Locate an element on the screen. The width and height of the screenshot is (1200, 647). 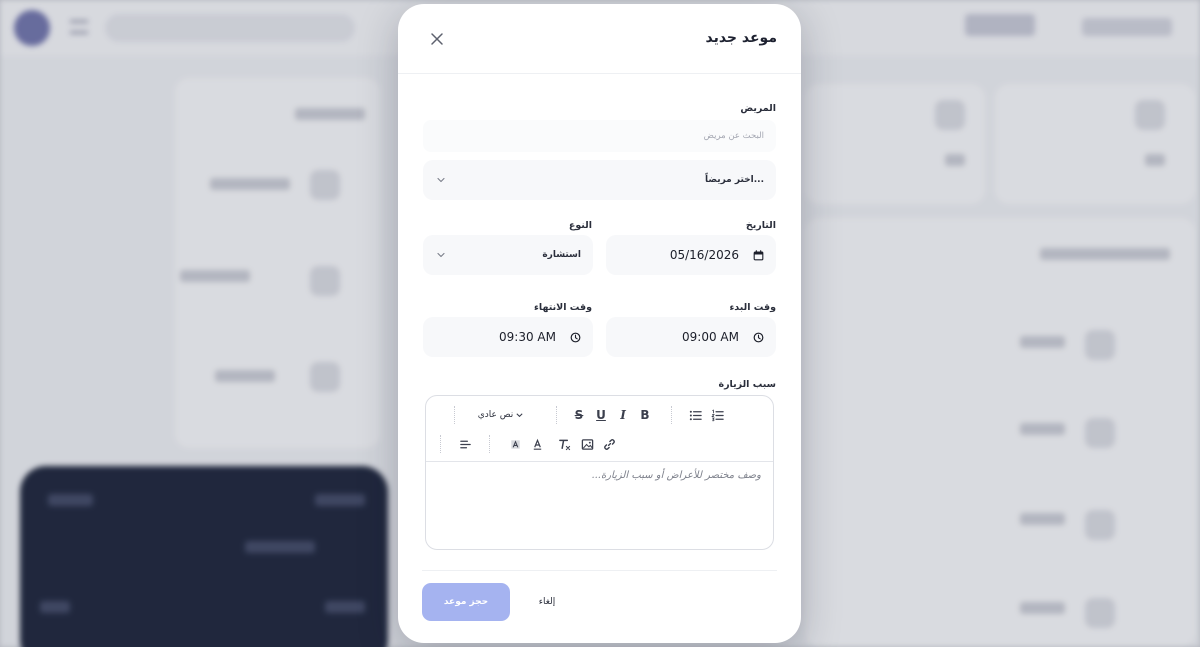
bullet-list-button is located at coordinates (695, 415).